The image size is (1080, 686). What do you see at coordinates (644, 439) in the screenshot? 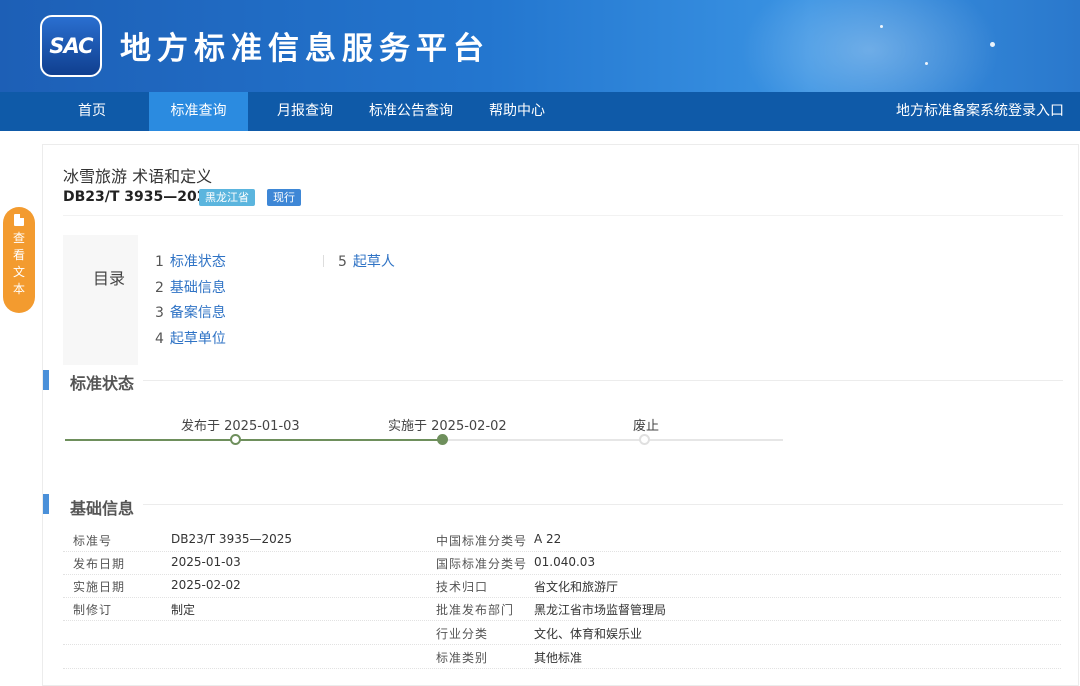
I see `timeline-dot-abolish` at bounding box center [644, 439].